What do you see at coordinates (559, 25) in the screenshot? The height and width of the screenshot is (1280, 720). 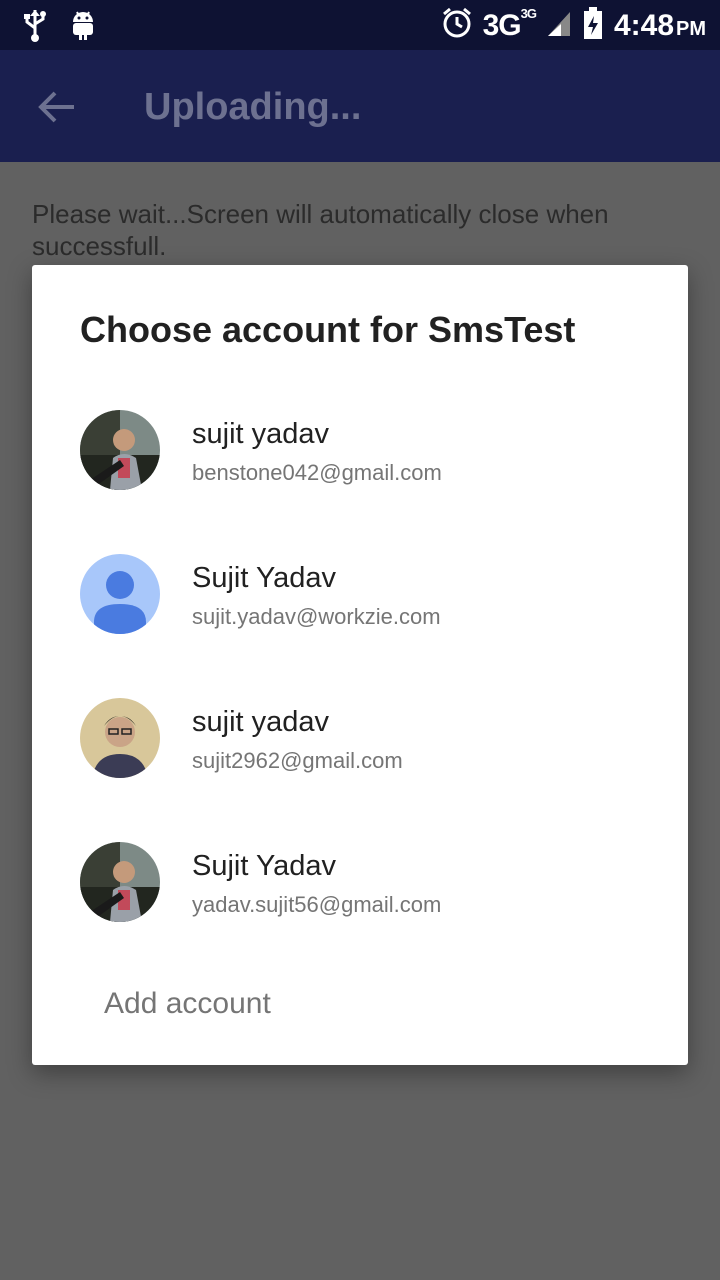 I see `signal-icon` at bounding box center [559, 25].